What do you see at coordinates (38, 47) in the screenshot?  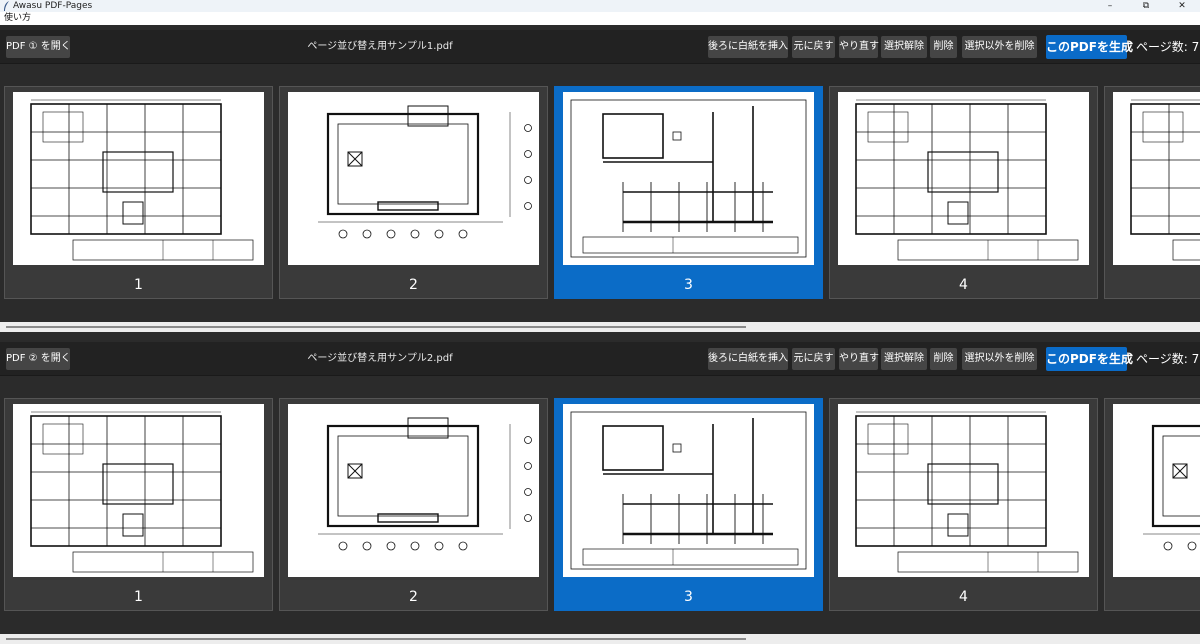 I see `open-pdf-button: PDF ① を開く` at bounding box center [38, 47].